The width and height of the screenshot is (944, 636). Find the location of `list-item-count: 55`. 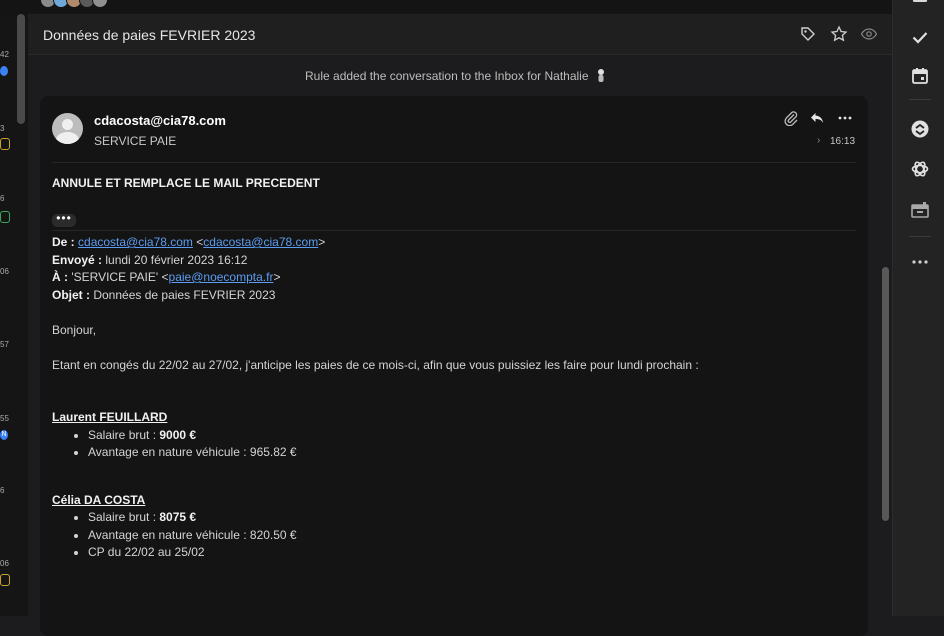

list-item-count: 55 is located at coordinates (4, 418).